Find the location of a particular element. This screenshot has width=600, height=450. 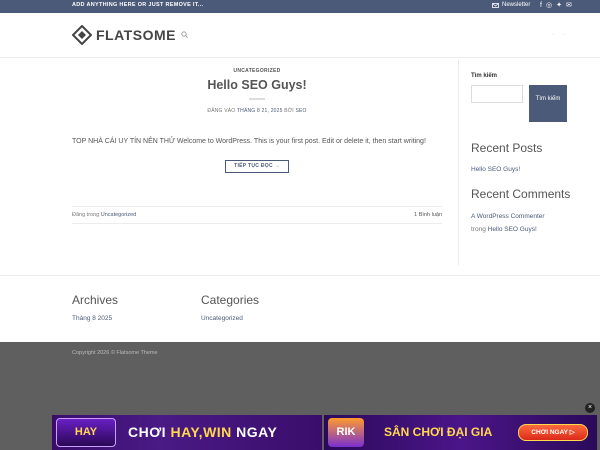

ad-banner-left: HAY CHƠI HAY,WIN NGAY is located at coordinates (187, 432).